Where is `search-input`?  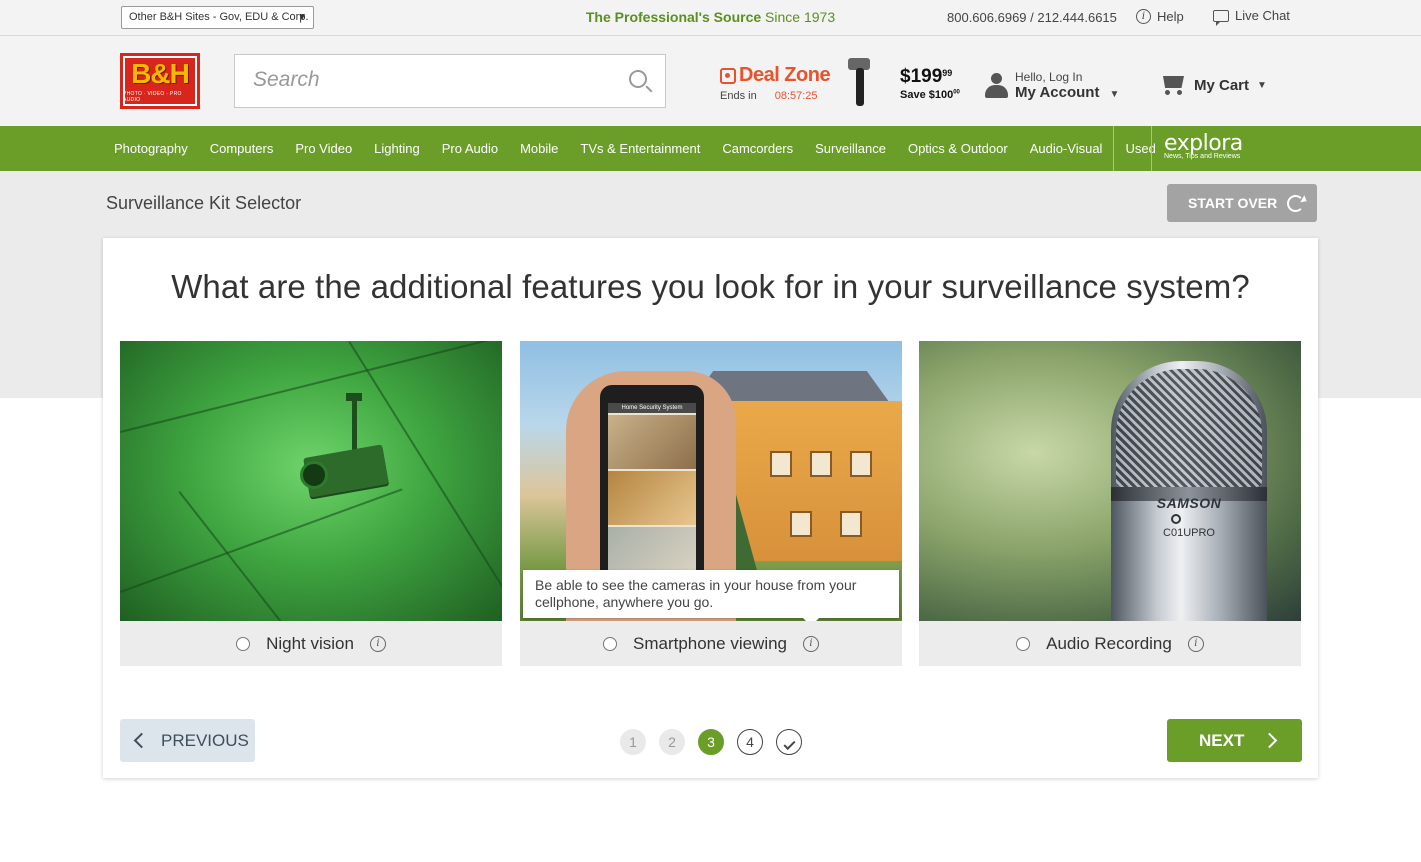 search-input is located at coordinates (425, 80).